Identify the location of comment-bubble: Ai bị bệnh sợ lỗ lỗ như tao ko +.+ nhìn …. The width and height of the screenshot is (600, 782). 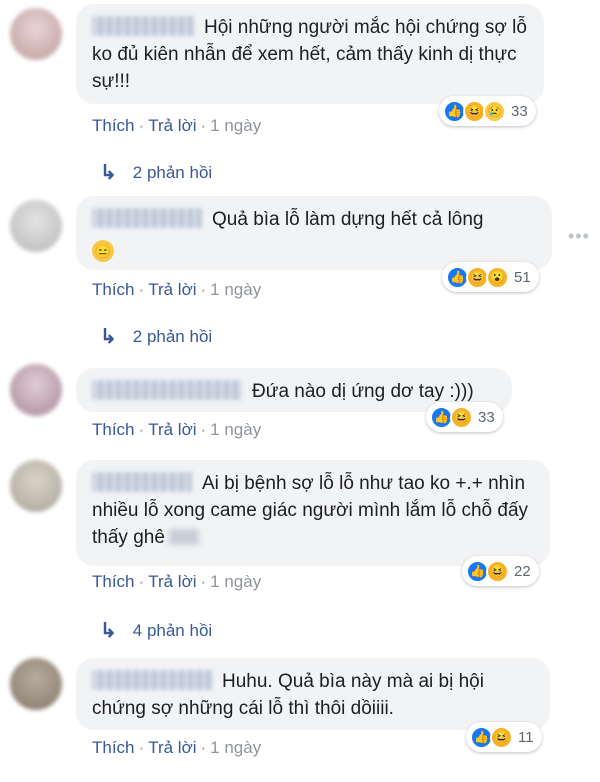
(313, 513).